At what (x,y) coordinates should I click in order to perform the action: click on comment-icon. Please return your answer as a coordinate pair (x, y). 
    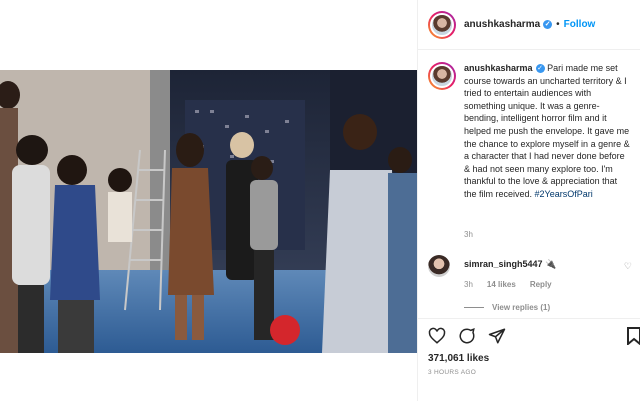
    Looking at the image, I should click on (467, 336).